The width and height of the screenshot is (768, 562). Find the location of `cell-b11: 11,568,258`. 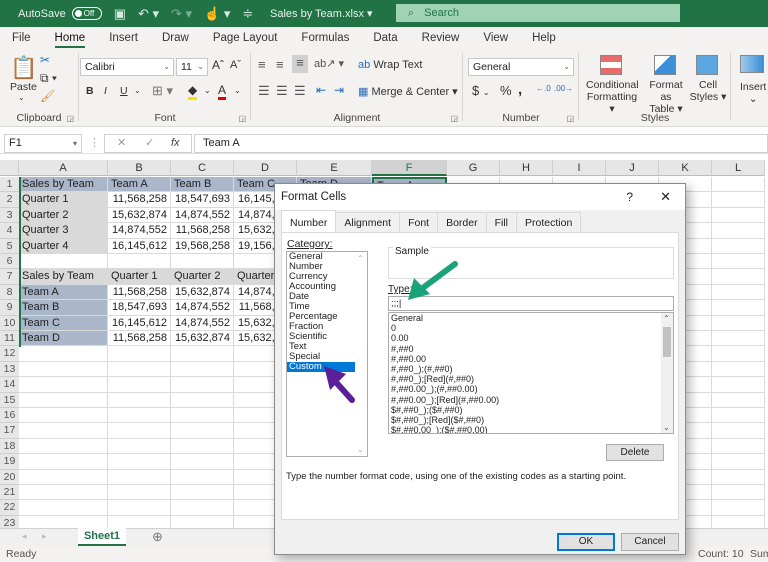

cell-b11: 11,568,258 is located at coordinates (139, 339).